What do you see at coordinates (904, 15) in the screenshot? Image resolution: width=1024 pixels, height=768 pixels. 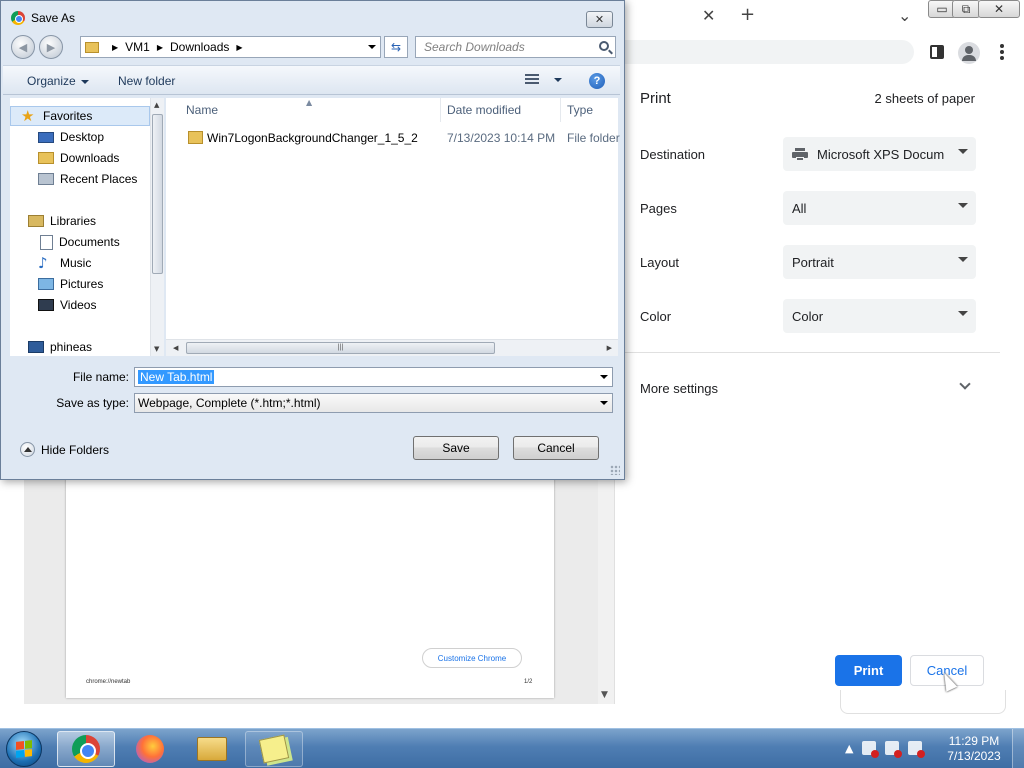 I see `tab-search-icon: ⌄` at bounding box center [904, 15].